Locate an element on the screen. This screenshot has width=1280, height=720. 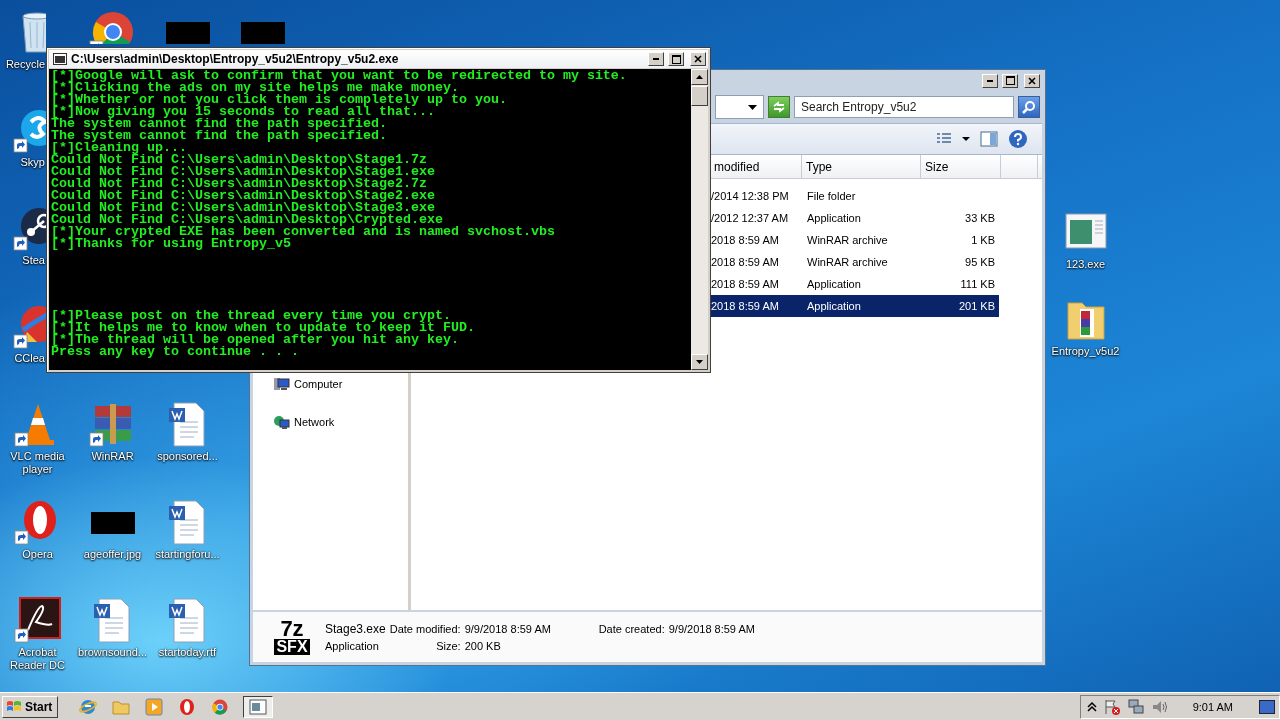
nav-item: Computer is located at coordinates (340, 384).